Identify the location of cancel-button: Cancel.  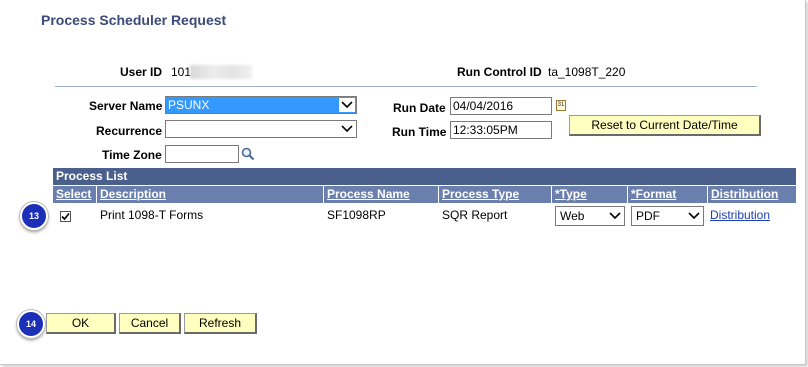
(150, 323).